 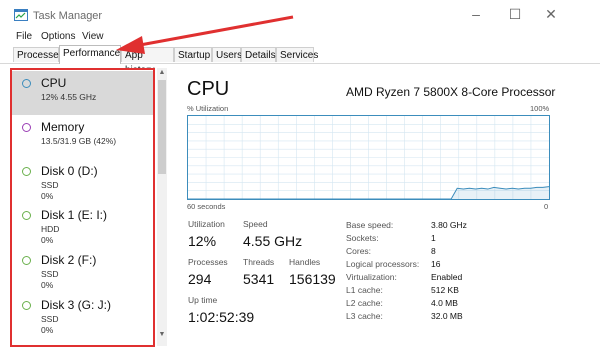 What do you see at coordinates (93, 36) in the screenshot?
I see `menu-view: View` at bounding box center [93, 36].